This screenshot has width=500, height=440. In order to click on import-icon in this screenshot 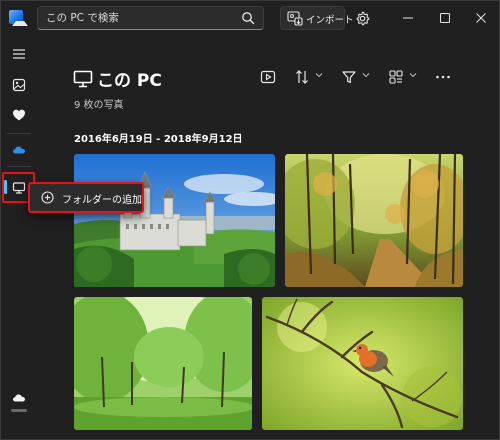, I will do `click(295, 18)`.